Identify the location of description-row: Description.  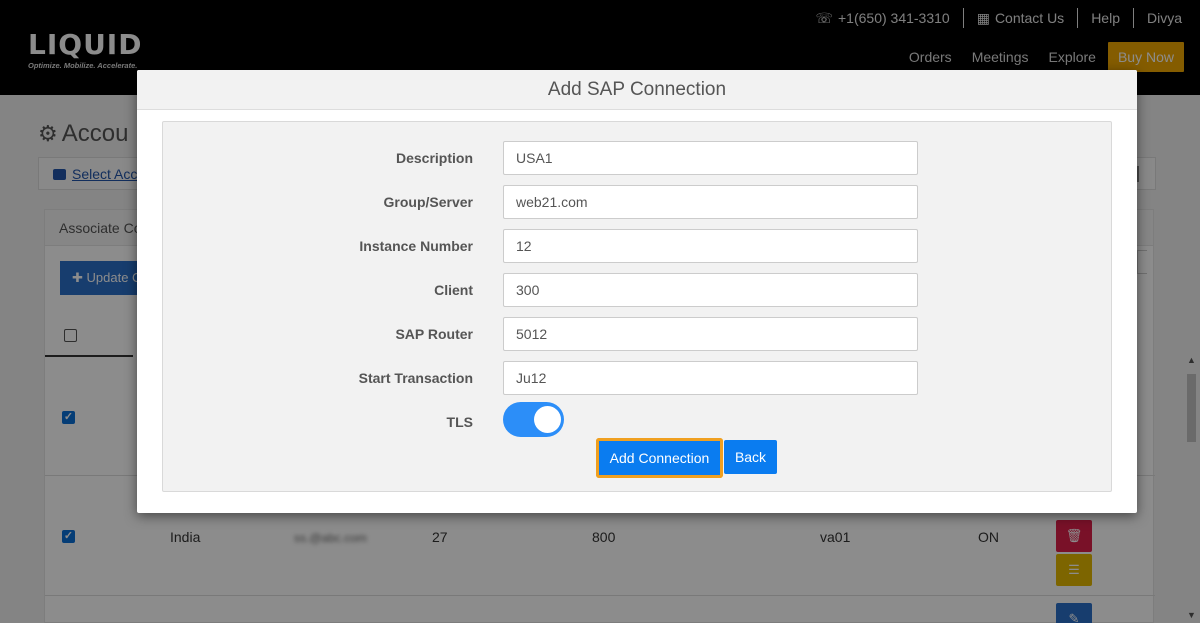
(637, 158).